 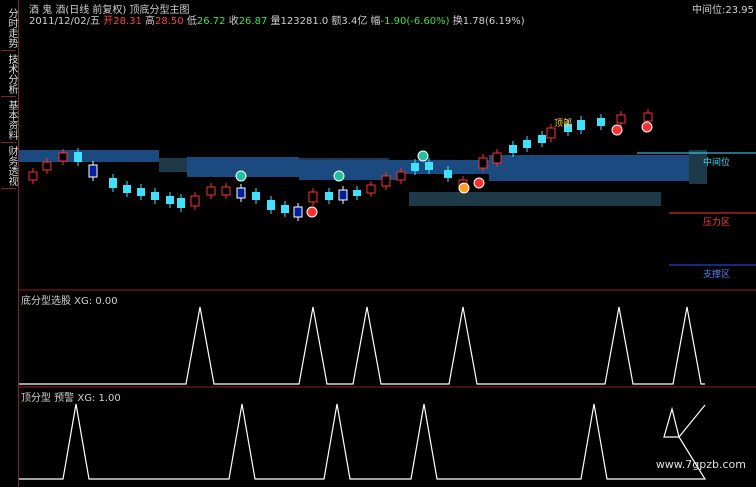 What do you see at coordinates (717, 223) in the screenshot?
I see `pressure-zone-label: 压力区` at bounding box center [717, 223].